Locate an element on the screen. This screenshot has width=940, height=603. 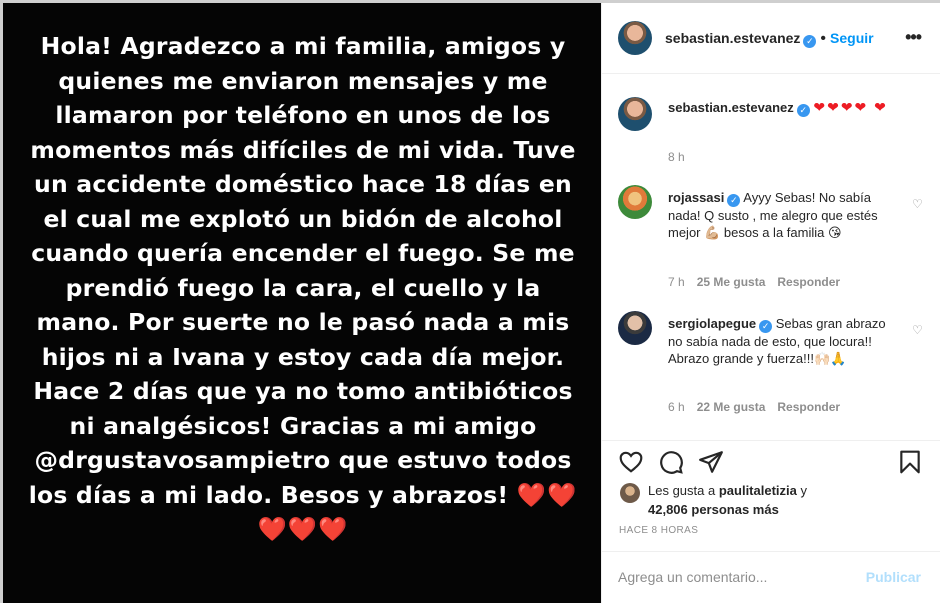
heart-icon is located at coordinates (631, 462).